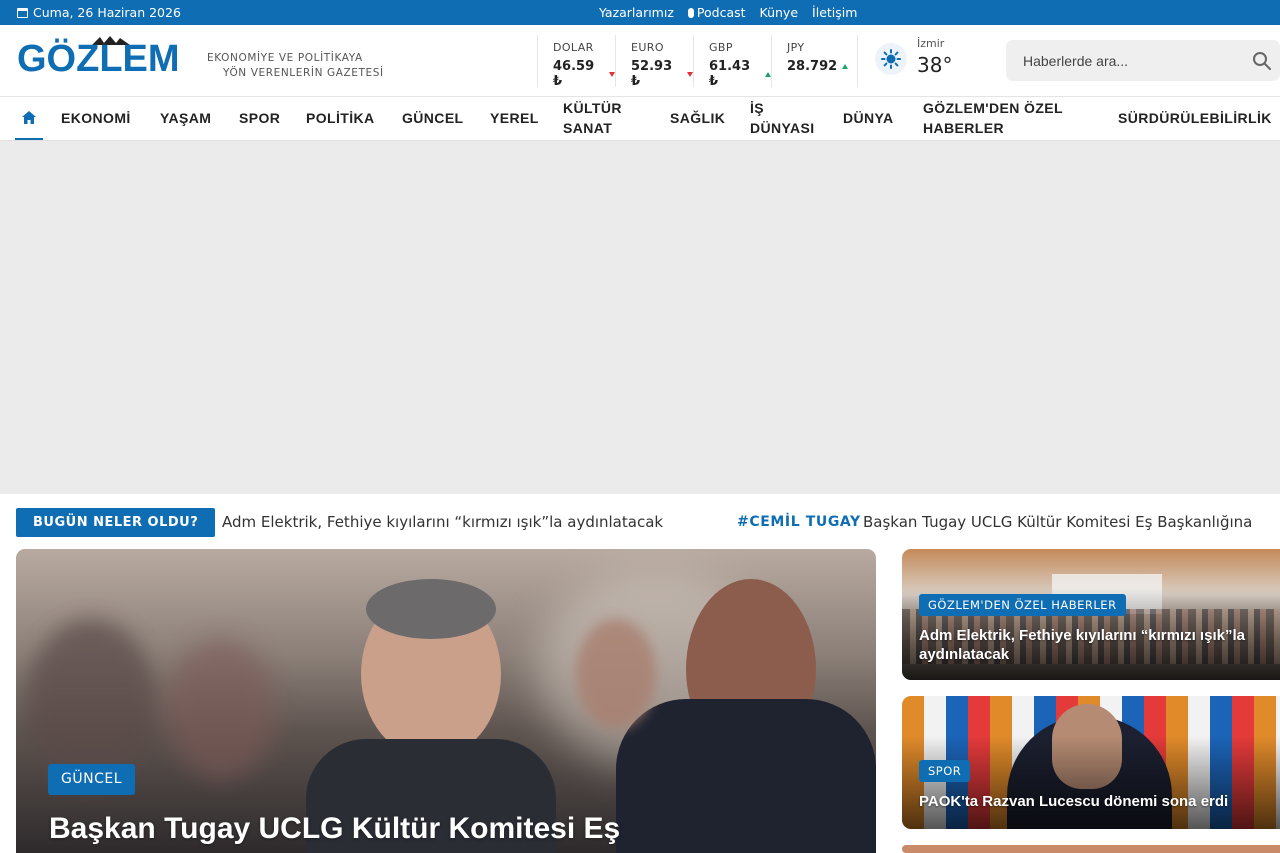 The width and height of the screenshot is (1280, 853). Describe the element at coordinates (721, 12) in the screenshot. I see `link-podcast-label: Podcast` at that location.